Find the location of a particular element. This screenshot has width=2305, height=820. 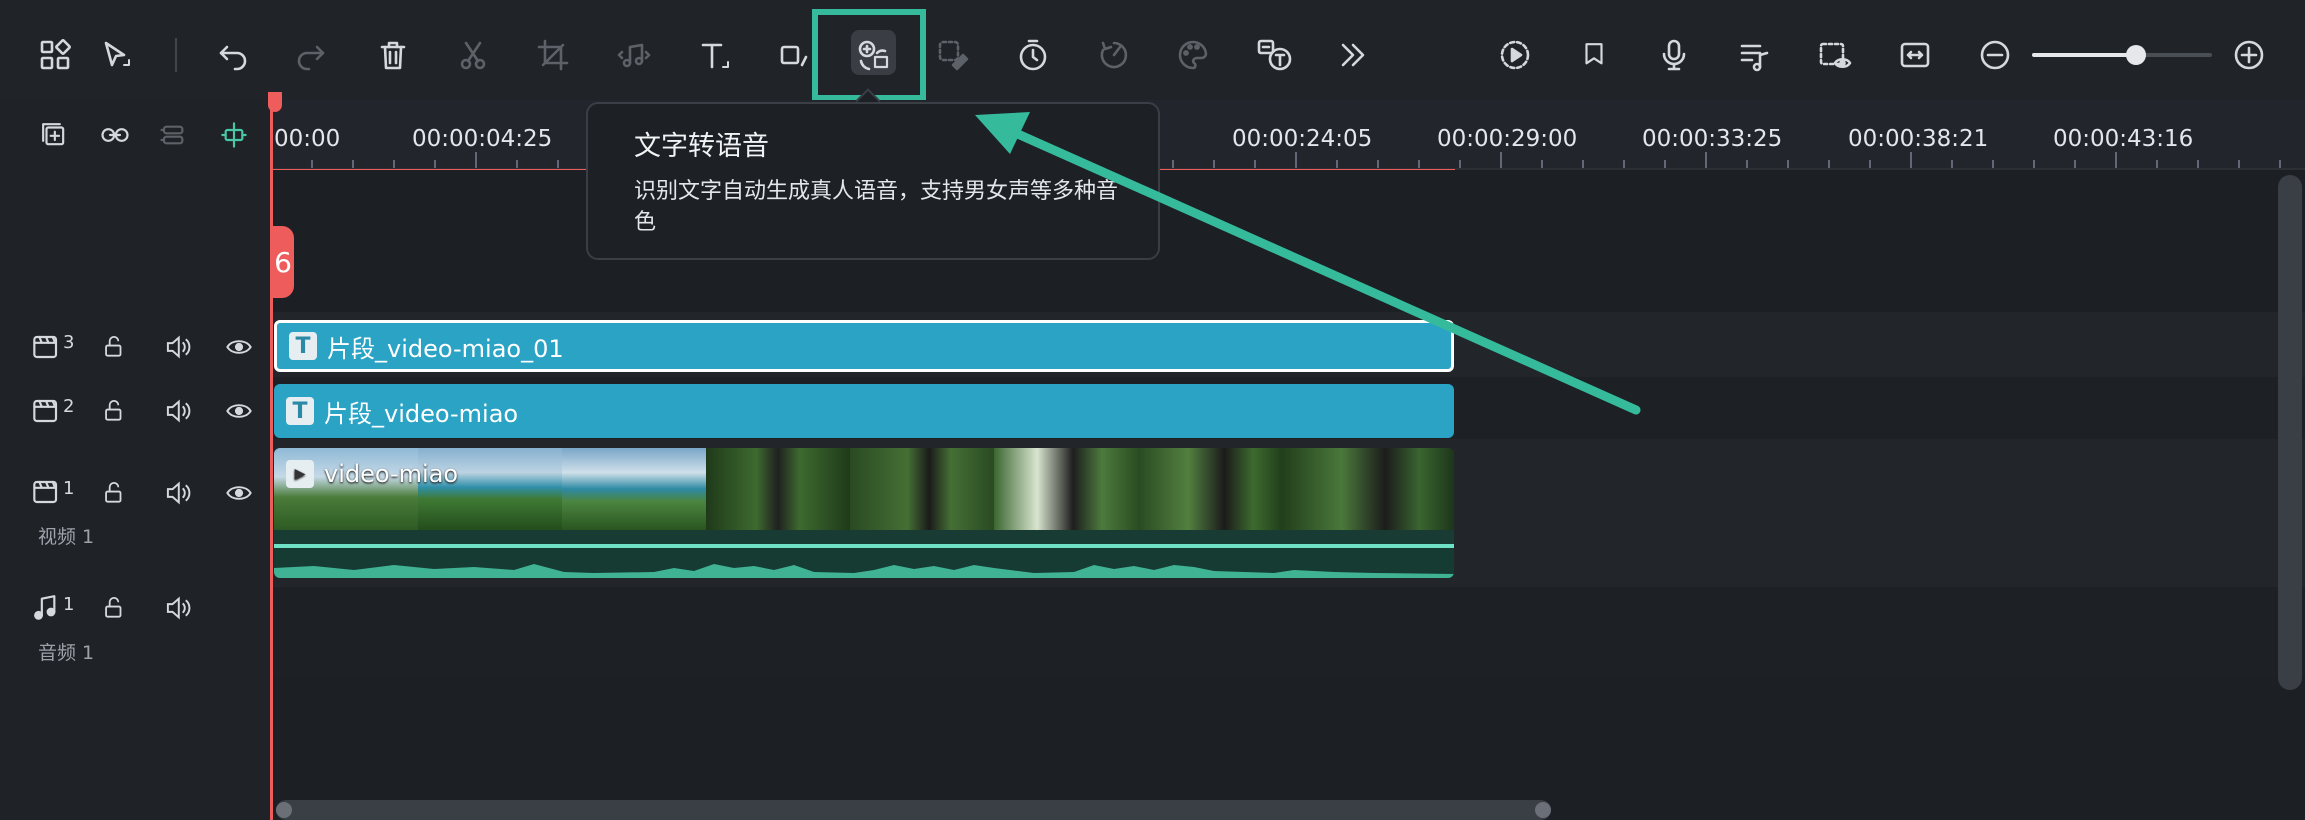

add-track-icon is located at coordinates (54, 135).